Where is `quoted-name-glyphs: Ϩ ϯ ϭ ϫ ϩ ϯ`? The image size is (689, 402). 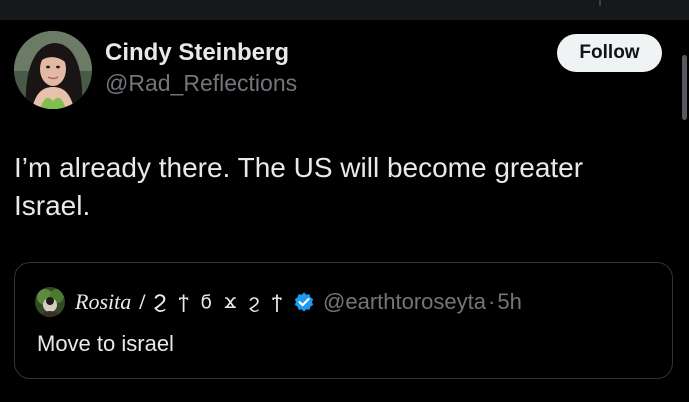 quoted-name-glyphs: Ϩ ϯ ϭ ϫ ϩ ϯ is located at coordinates (219, 302).